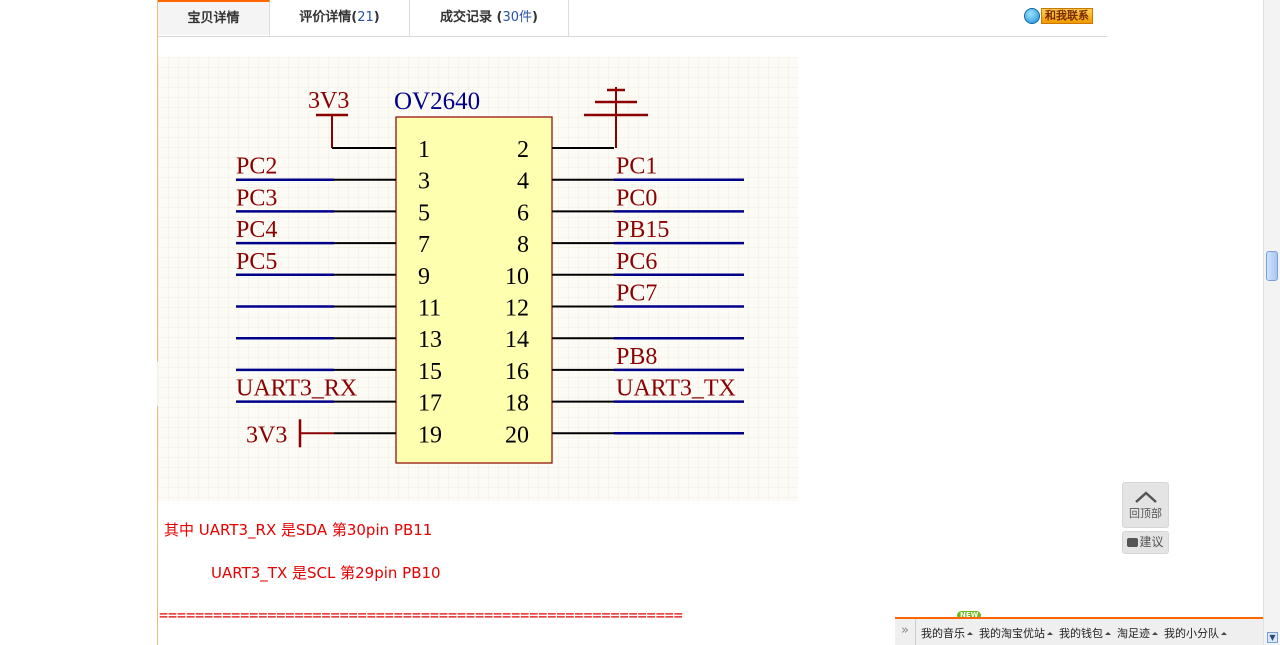 Image resolution: width=1280 pixels, height=645 pixels. I want to click on wangwang-icon, so click(1032, 16).